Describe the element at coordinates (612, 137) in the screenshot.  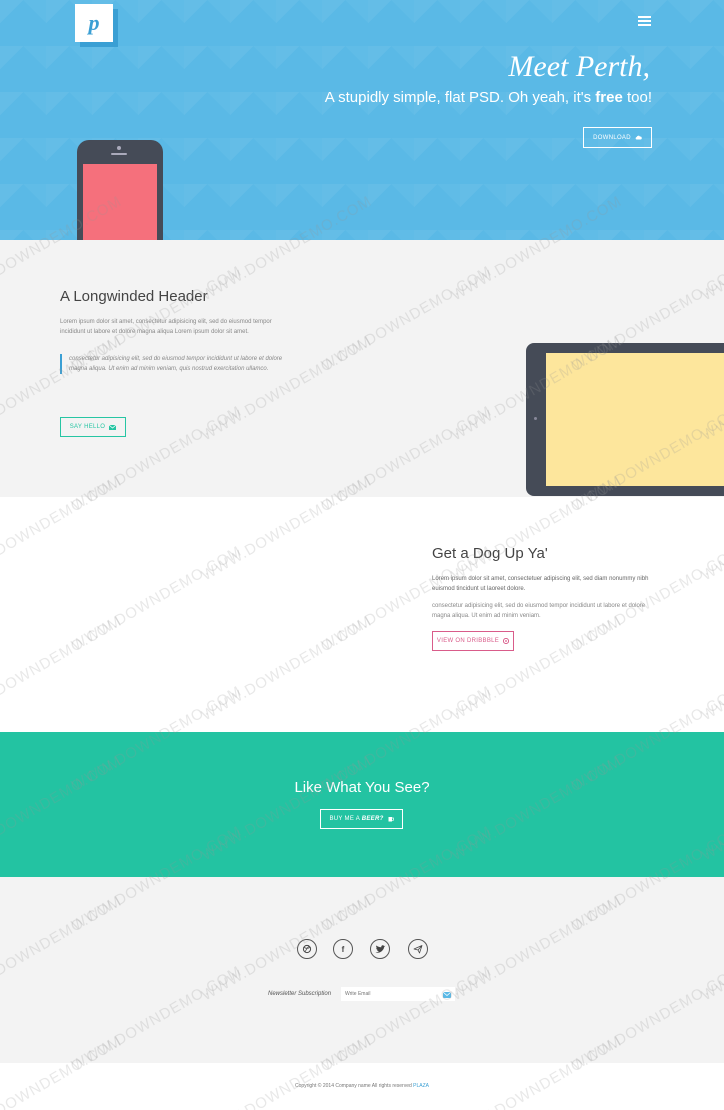
I see `download-button-label: DOWNLOAD` at that location.